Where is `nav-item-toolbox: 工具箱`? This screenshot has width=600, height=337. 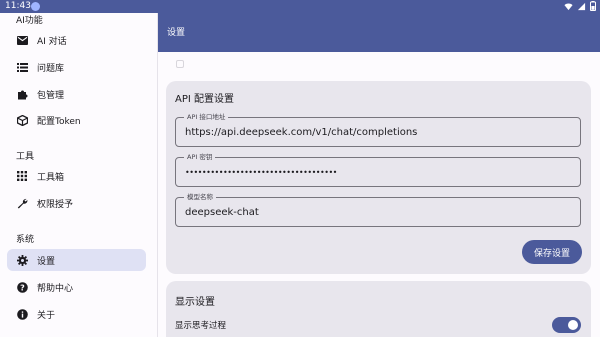 nav-item-toolbox: 工具箱 is located at coordinates (76, 176).